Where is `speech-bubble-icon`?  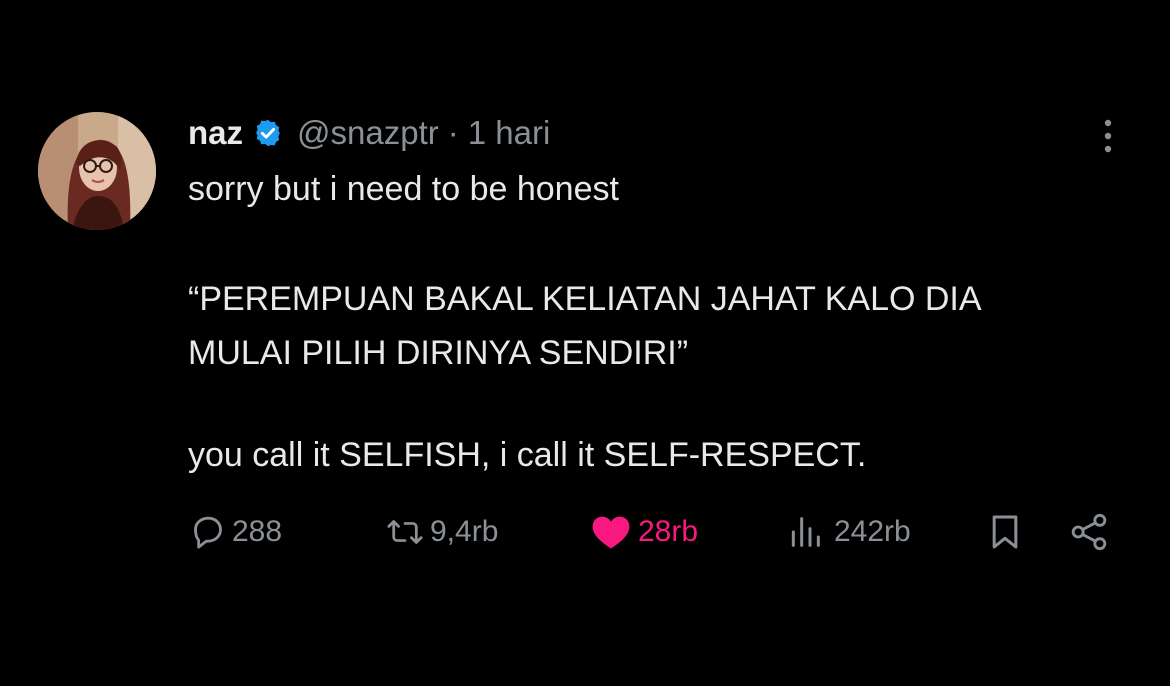 speech-bubble-icon is located at coordinates (208, 532).